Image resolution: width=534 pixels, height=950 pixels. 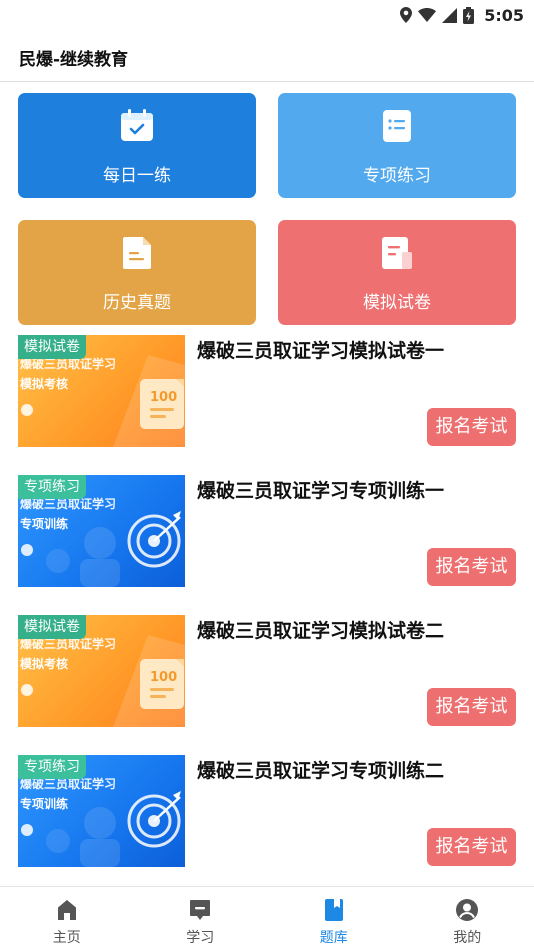 What do you see at coordinates (66, 938) in the screenshot?
I see `nav-label: 主页` at bounding box center [66, 938].